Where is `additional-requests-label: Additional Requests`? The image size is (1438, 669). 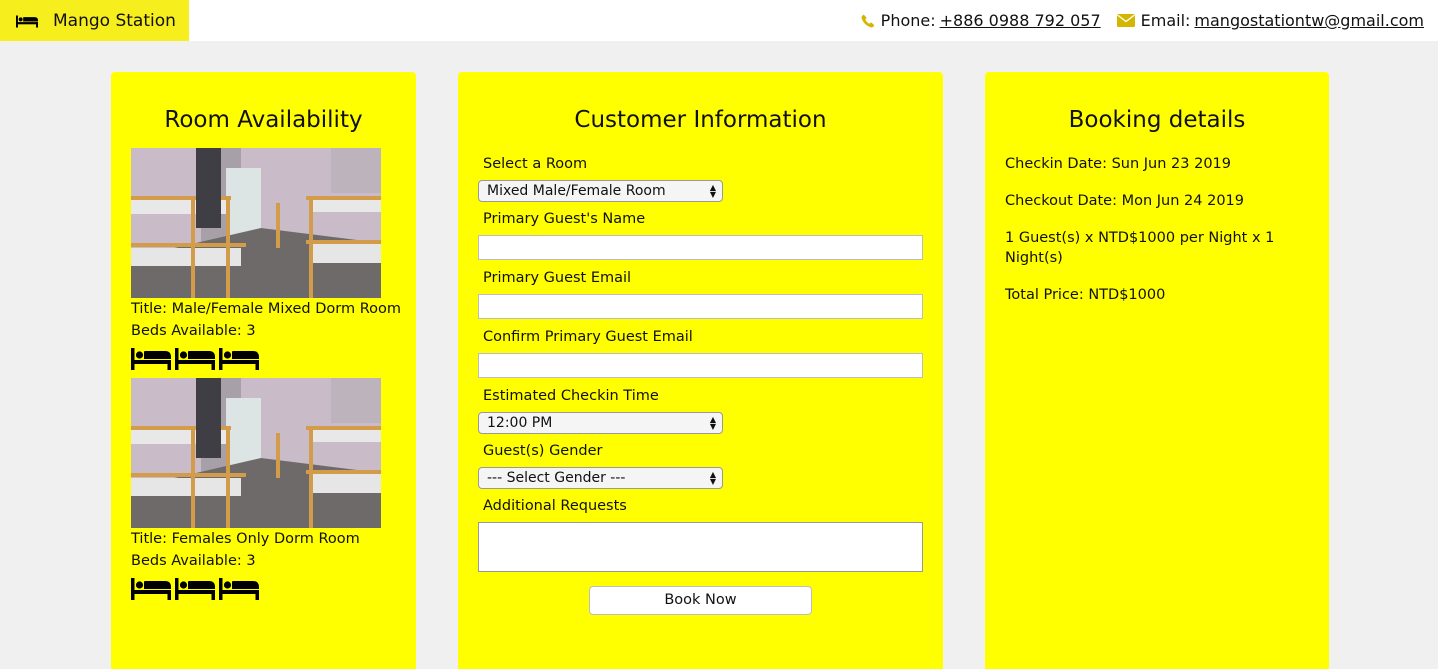 additional-requests-label: Additional Requests is located at coordinates (555, 506).